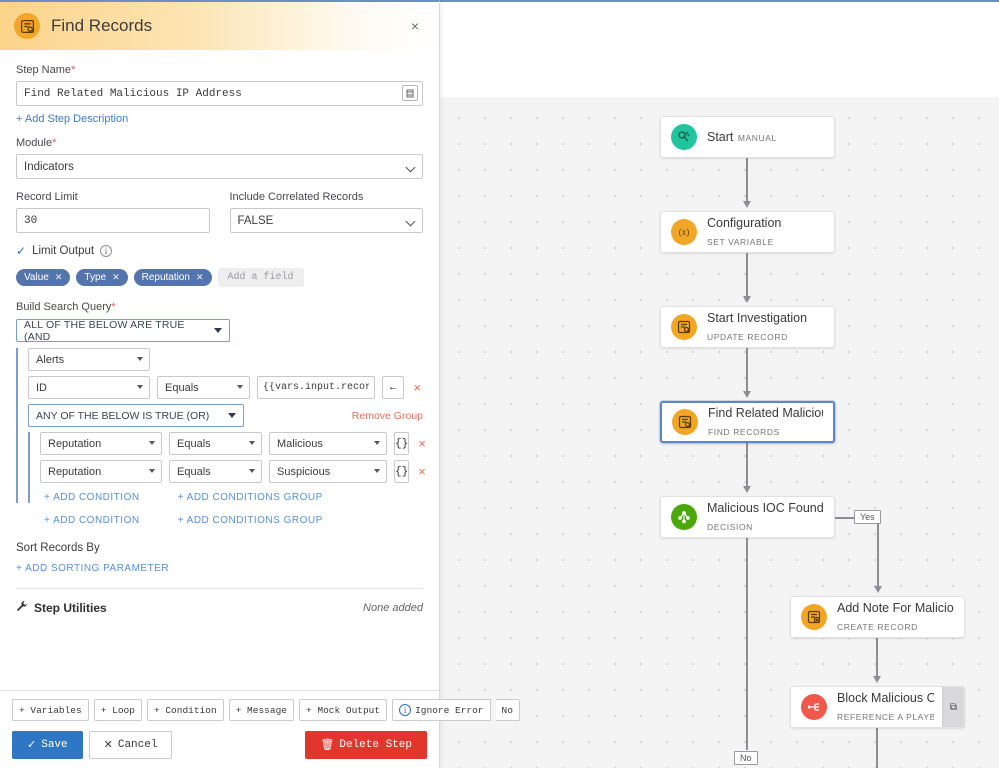 The width and height of the screenshot is (999, 768). I want to click on add-message-button: + Message, so click(261, 710).